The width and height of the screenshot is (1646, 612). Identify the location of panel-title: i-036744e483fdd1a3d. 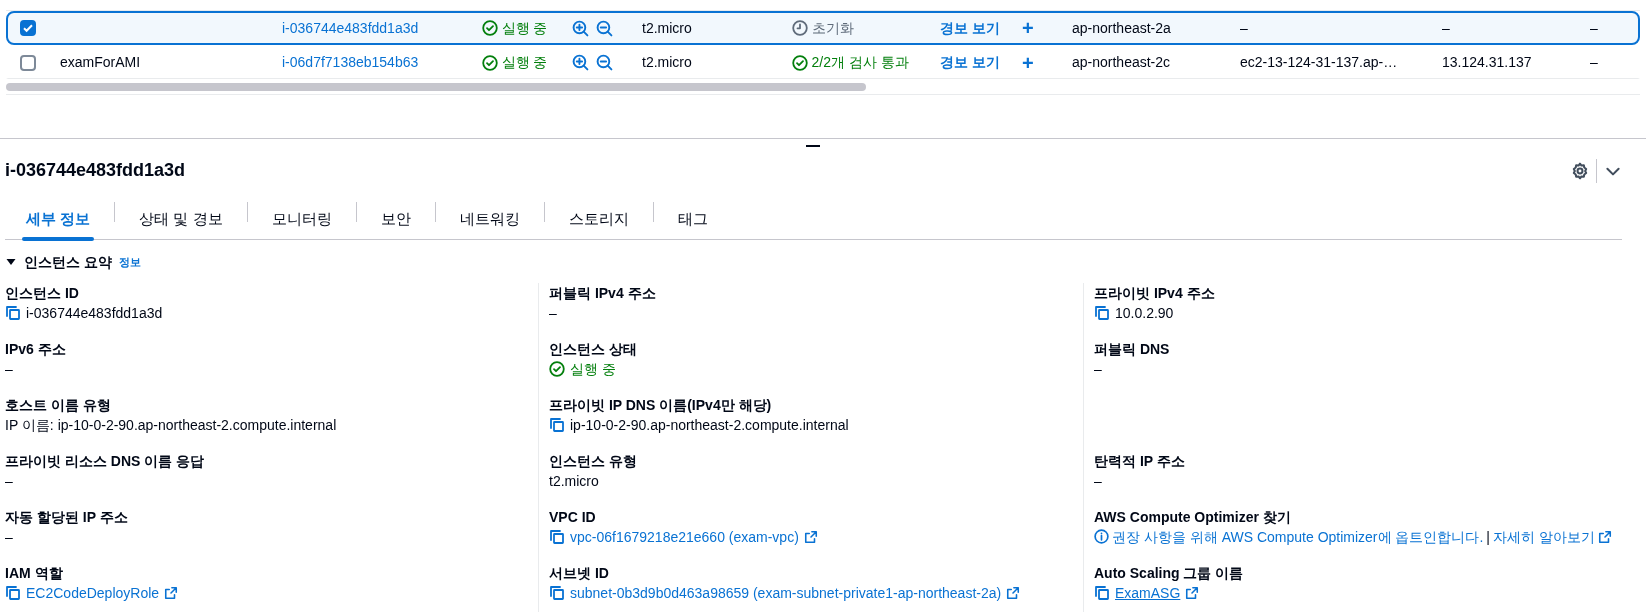
(95, 170).